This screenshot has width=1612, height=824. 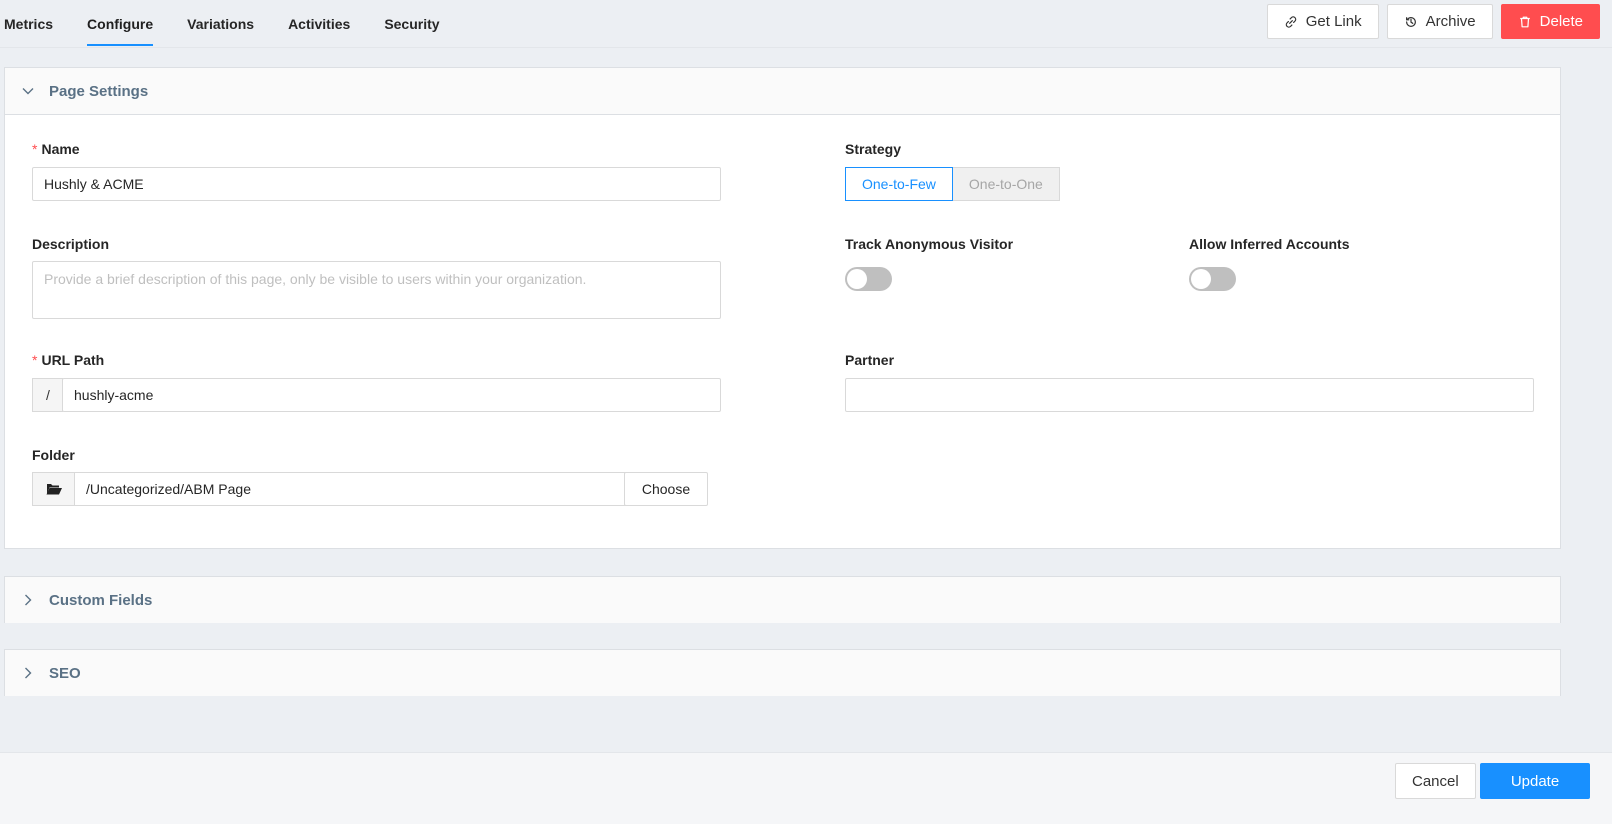 I want to click on cancel-button: Cancel, so click(x=1435, y=781).